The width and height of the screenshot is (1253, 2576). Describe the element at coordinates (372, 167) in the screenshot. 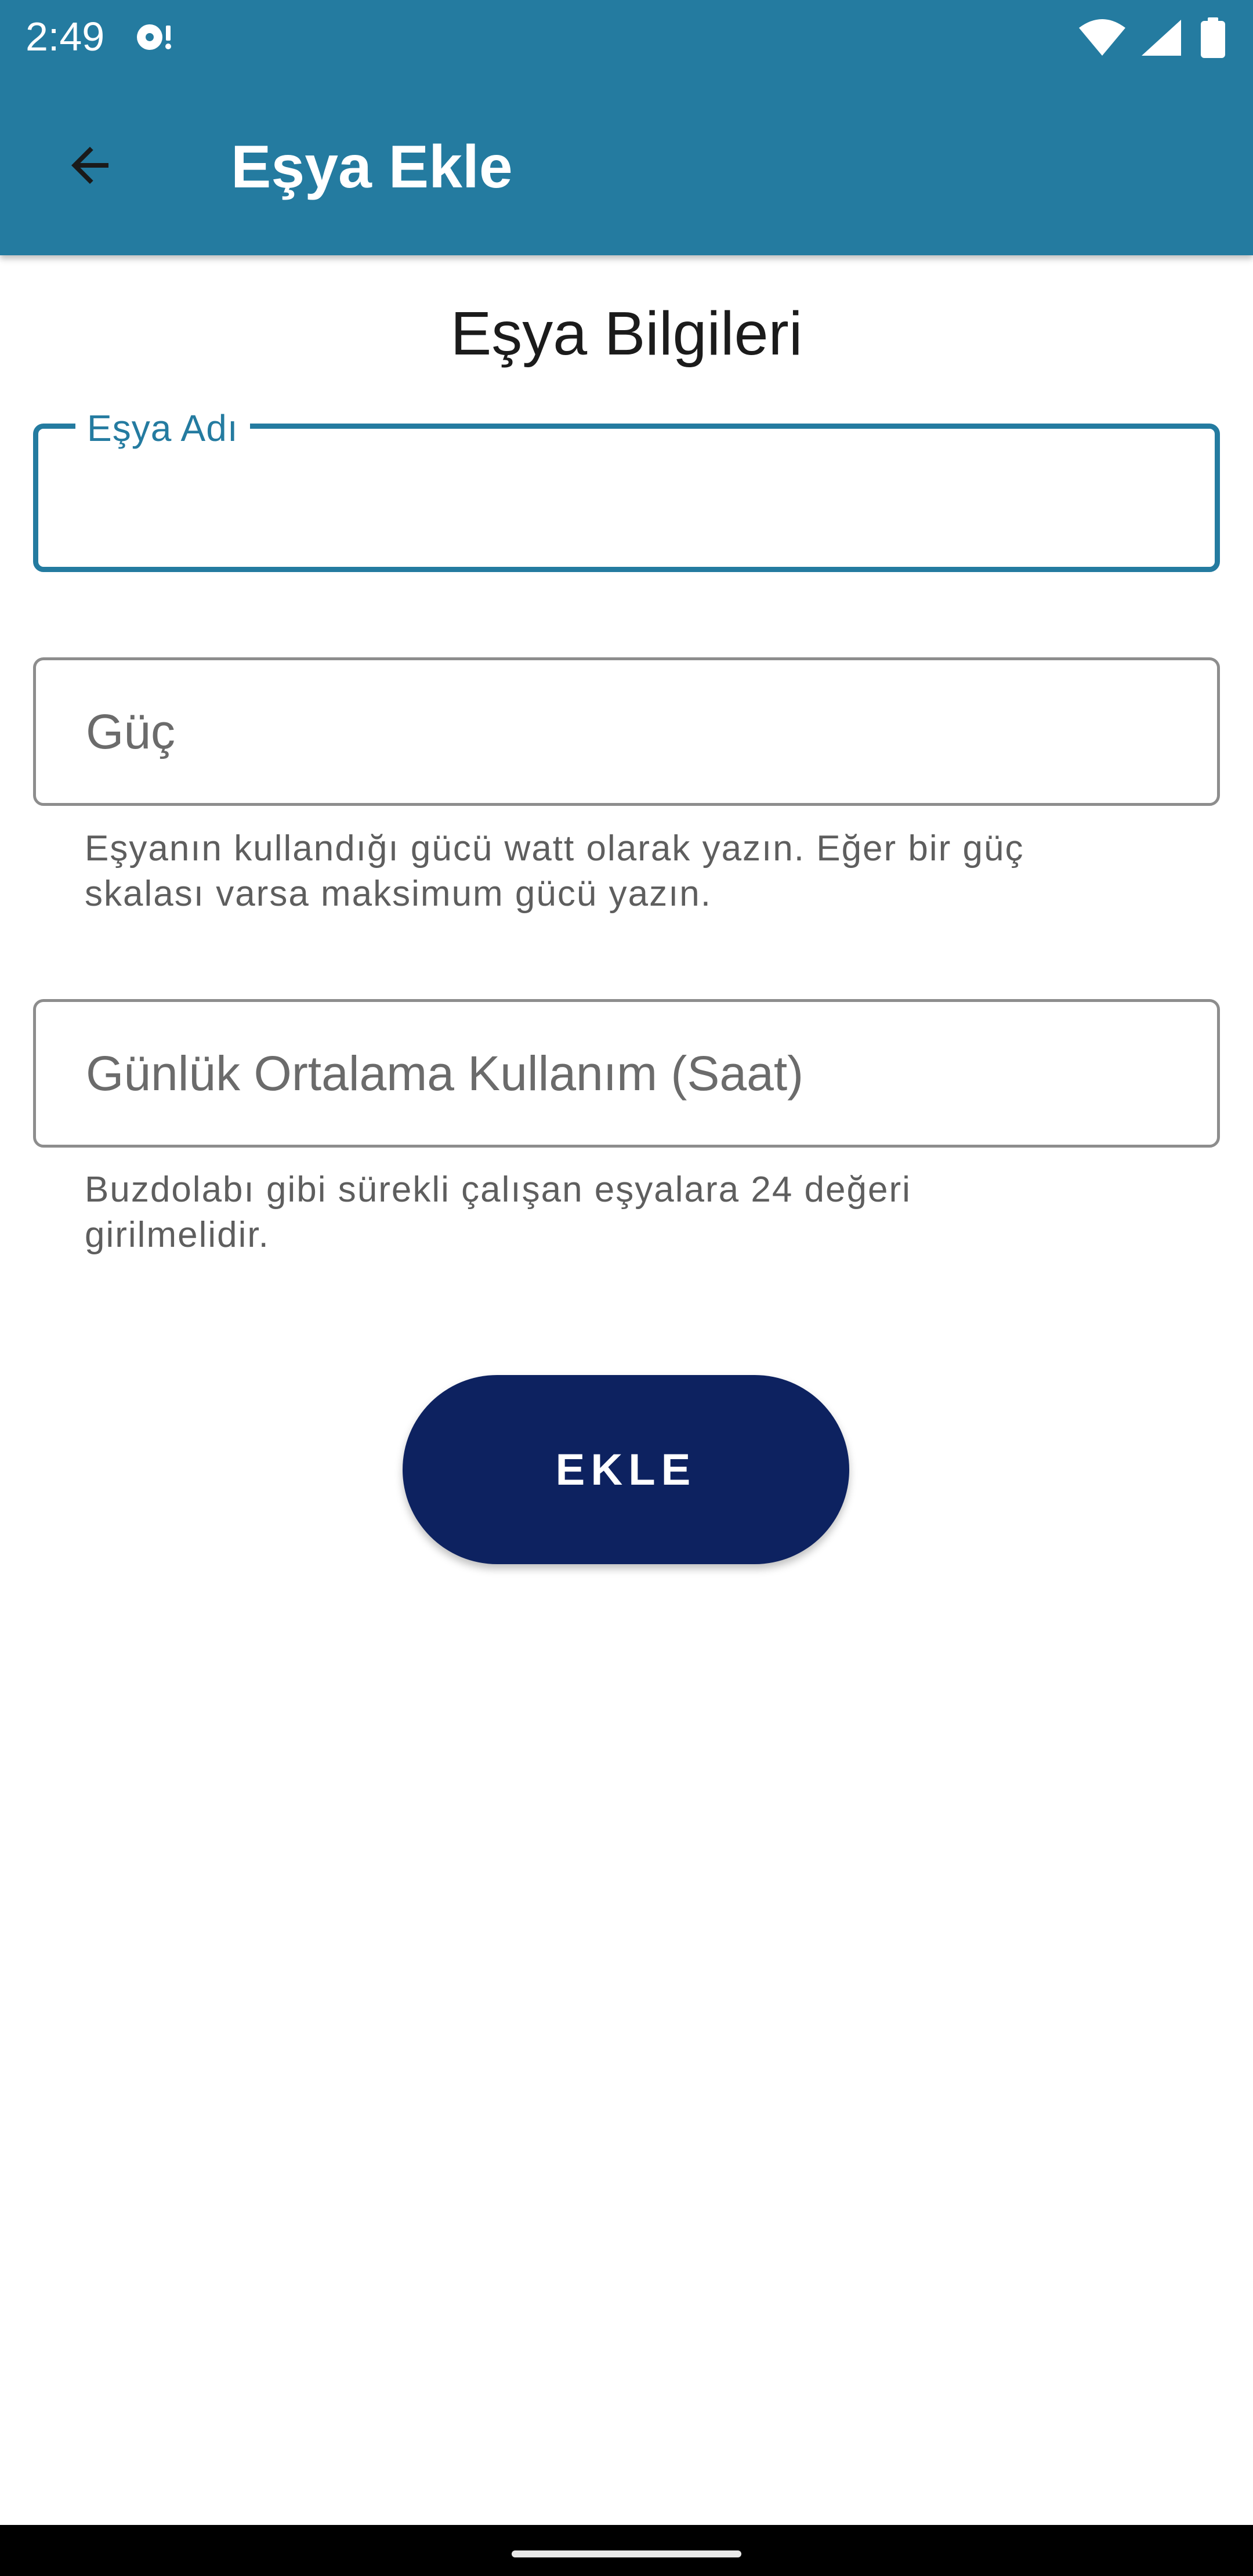

I see `page-title: Eşya Ekle` at that location.